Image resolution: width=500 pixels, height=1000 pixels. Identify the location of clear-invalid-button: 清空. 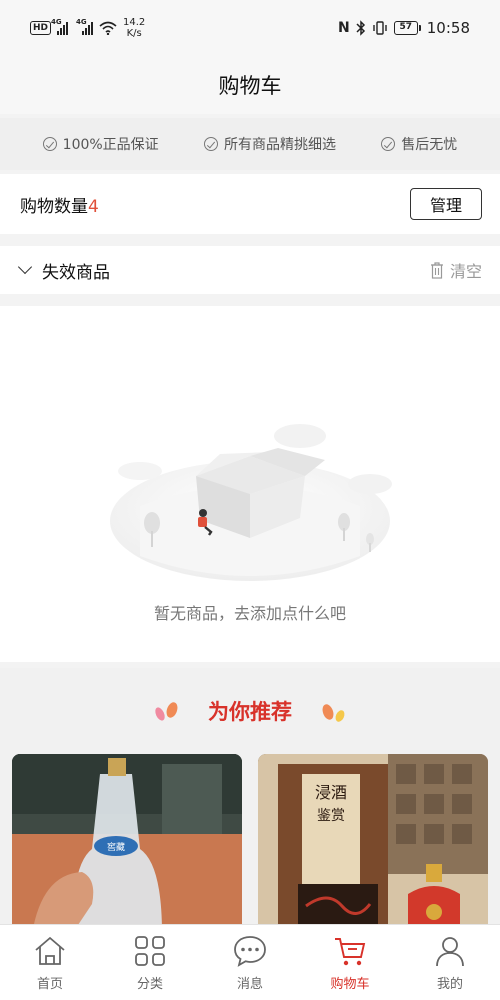
(456, 270).